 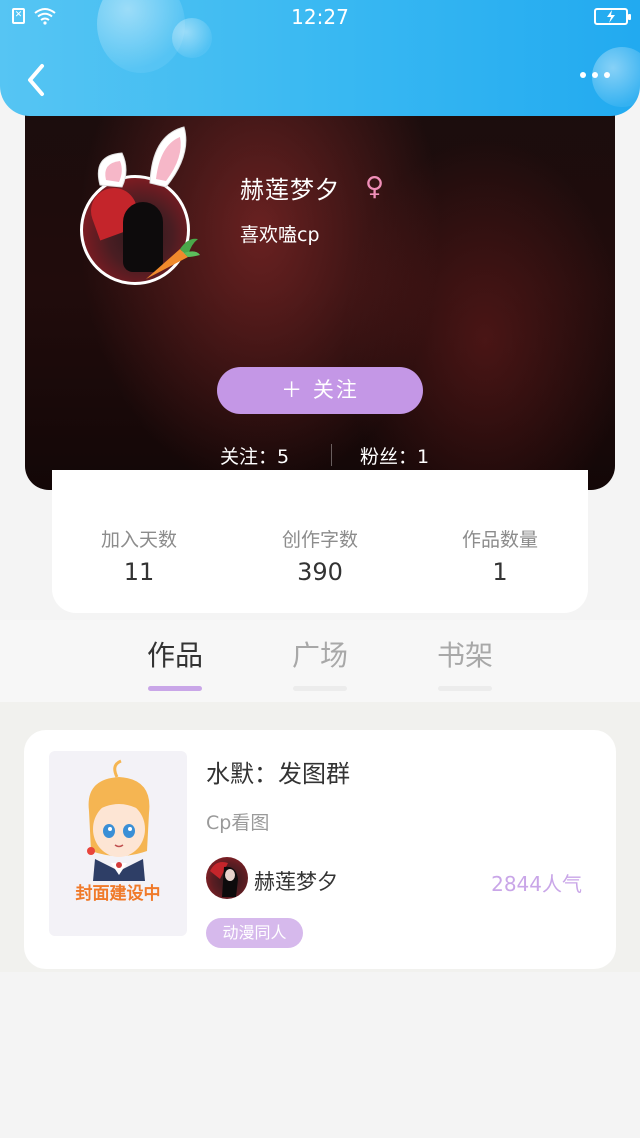 What do you see at coordinates (319, 655) in the screenshot?
I see `tab-label: 广场` at bounding box center [319, 655].